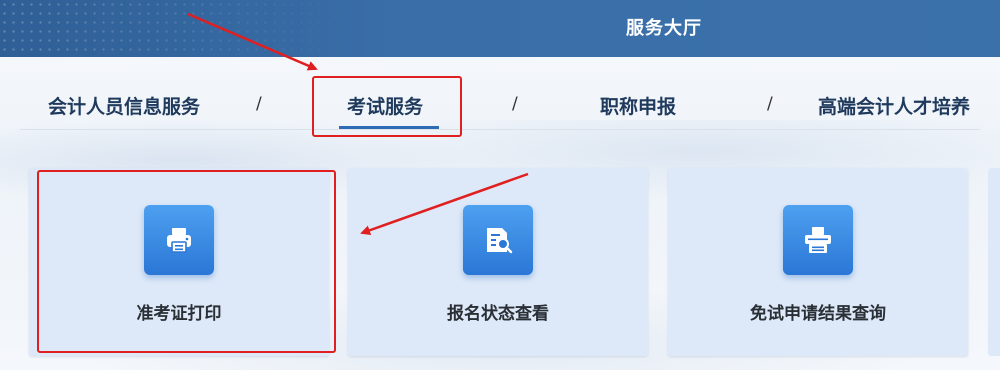  What do you see at coordinates (385, 105) in the screenshot?
I see `tab-exam-service: 考试服务` at bounding box center [385, 105].